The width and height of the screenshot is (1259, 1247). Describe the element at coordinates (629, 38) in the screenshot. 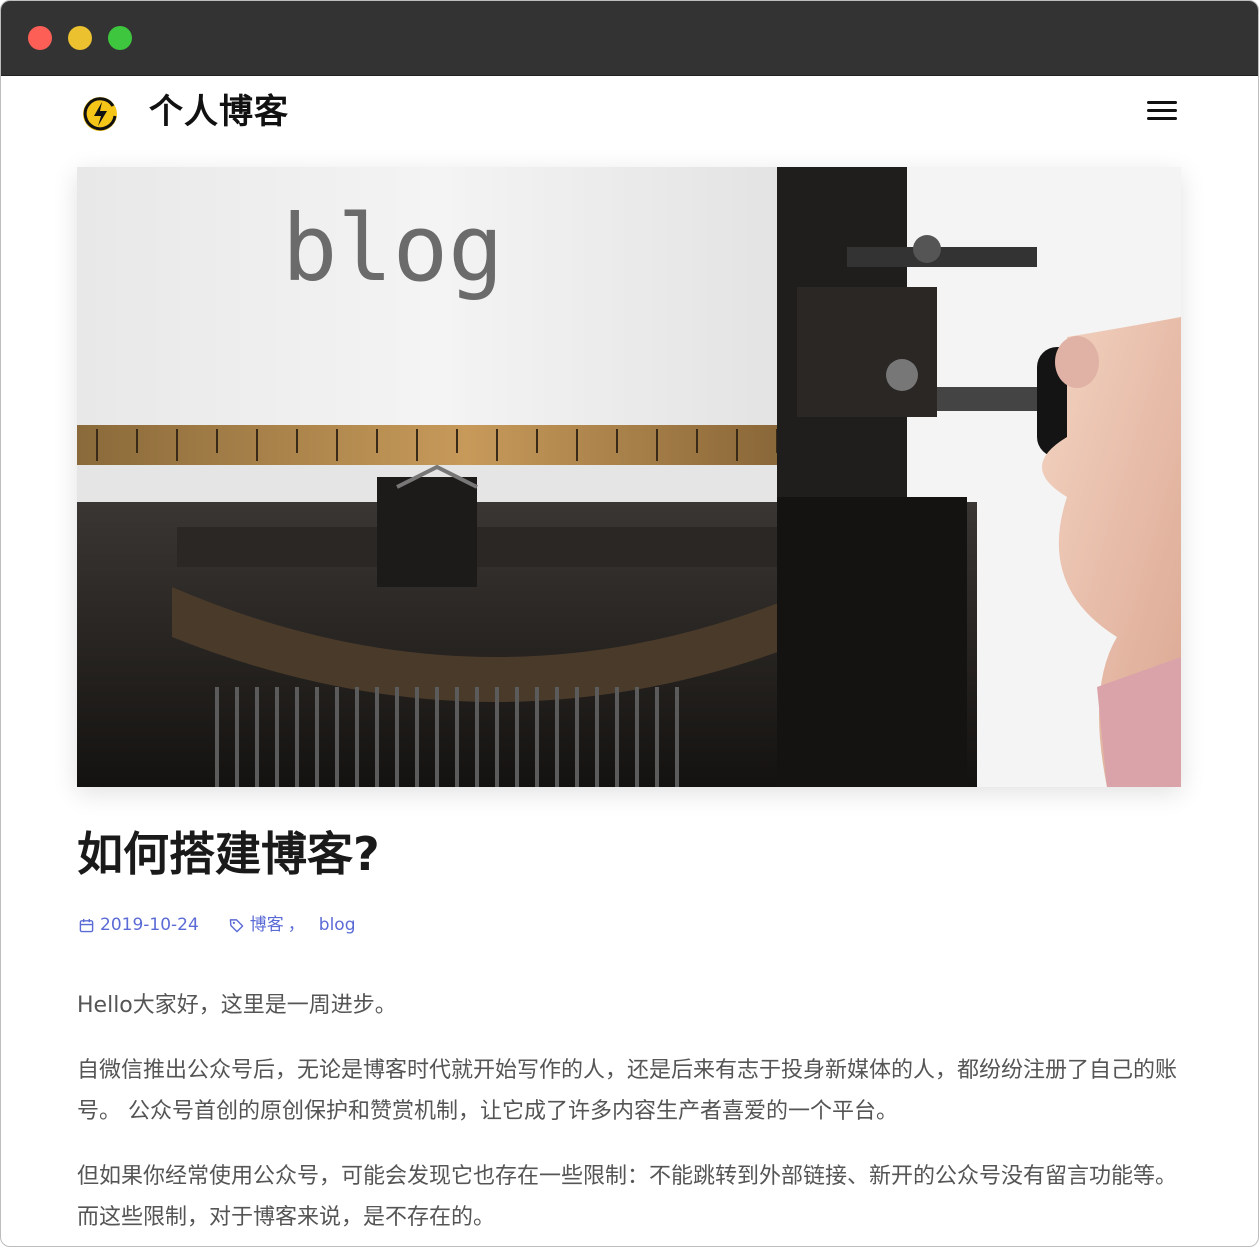

I see `window-titlebar` at that location.